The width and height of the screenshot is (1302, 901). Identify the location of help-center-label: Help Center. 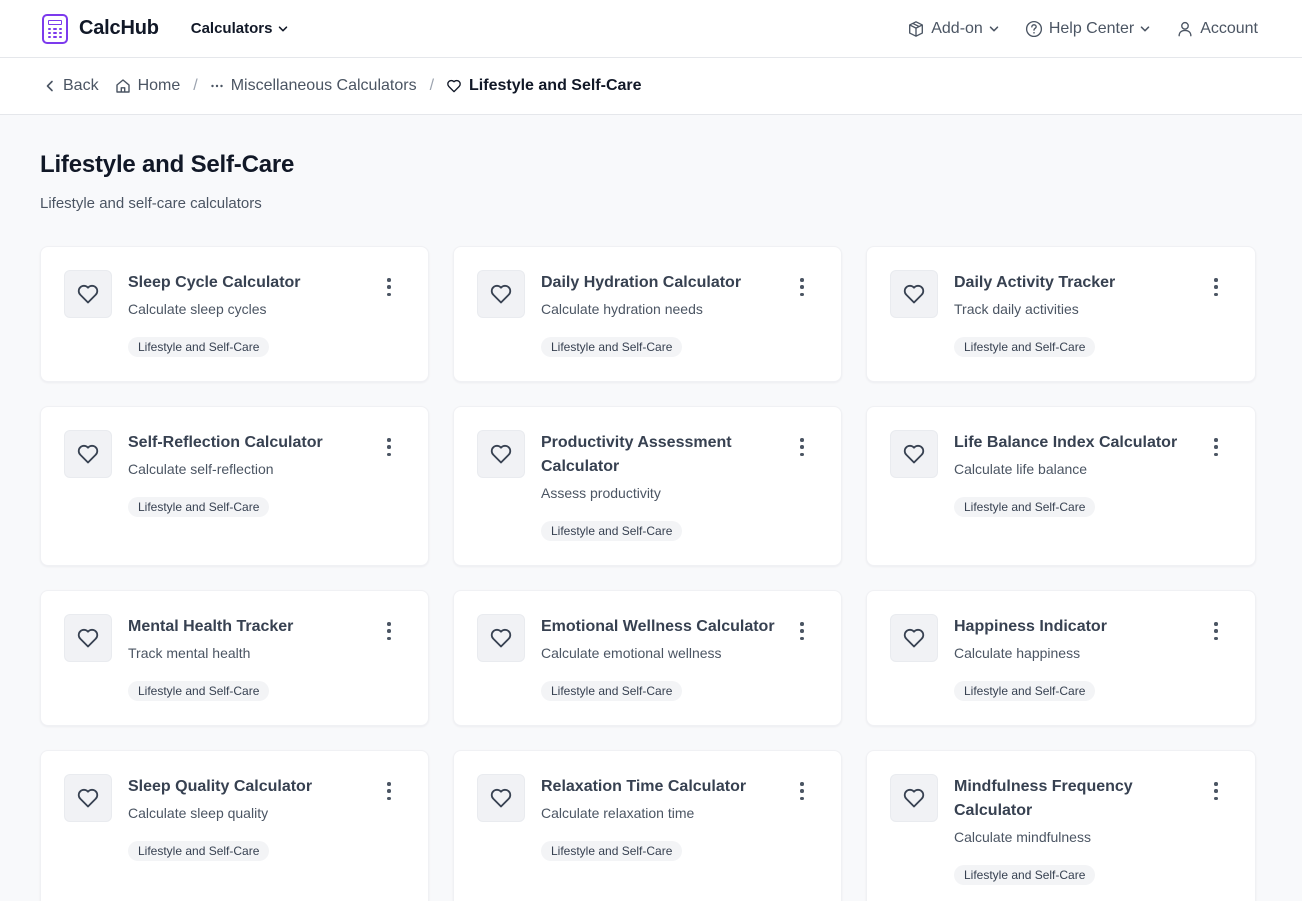
(1091, 28).